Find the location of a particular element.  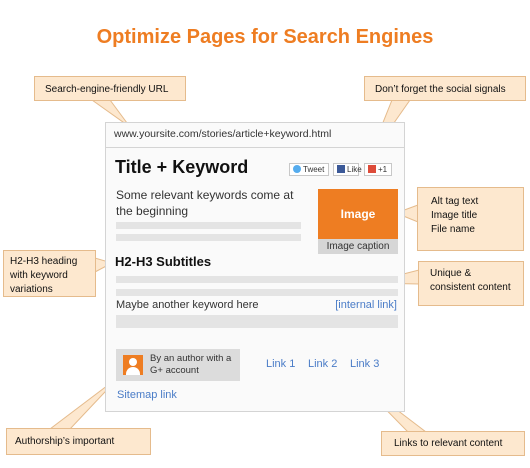

image-caption: Image caption is located at coordinates (358, 246).